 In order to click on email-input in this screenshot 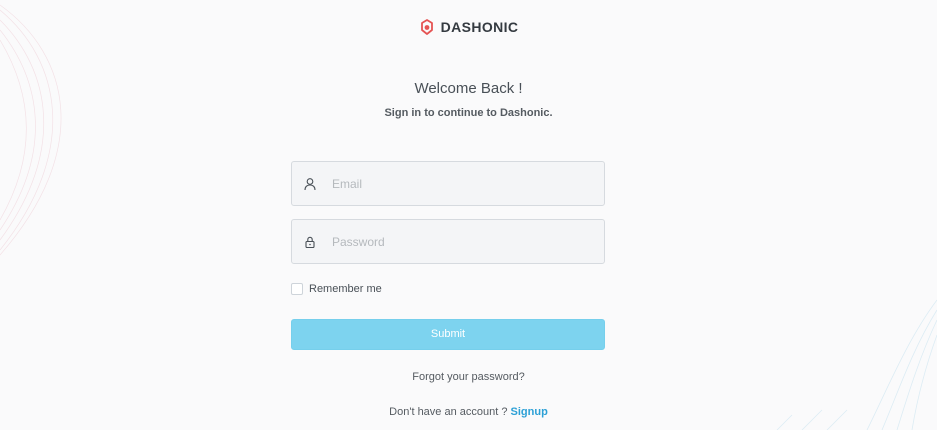, I will do `click(448, 183)`.